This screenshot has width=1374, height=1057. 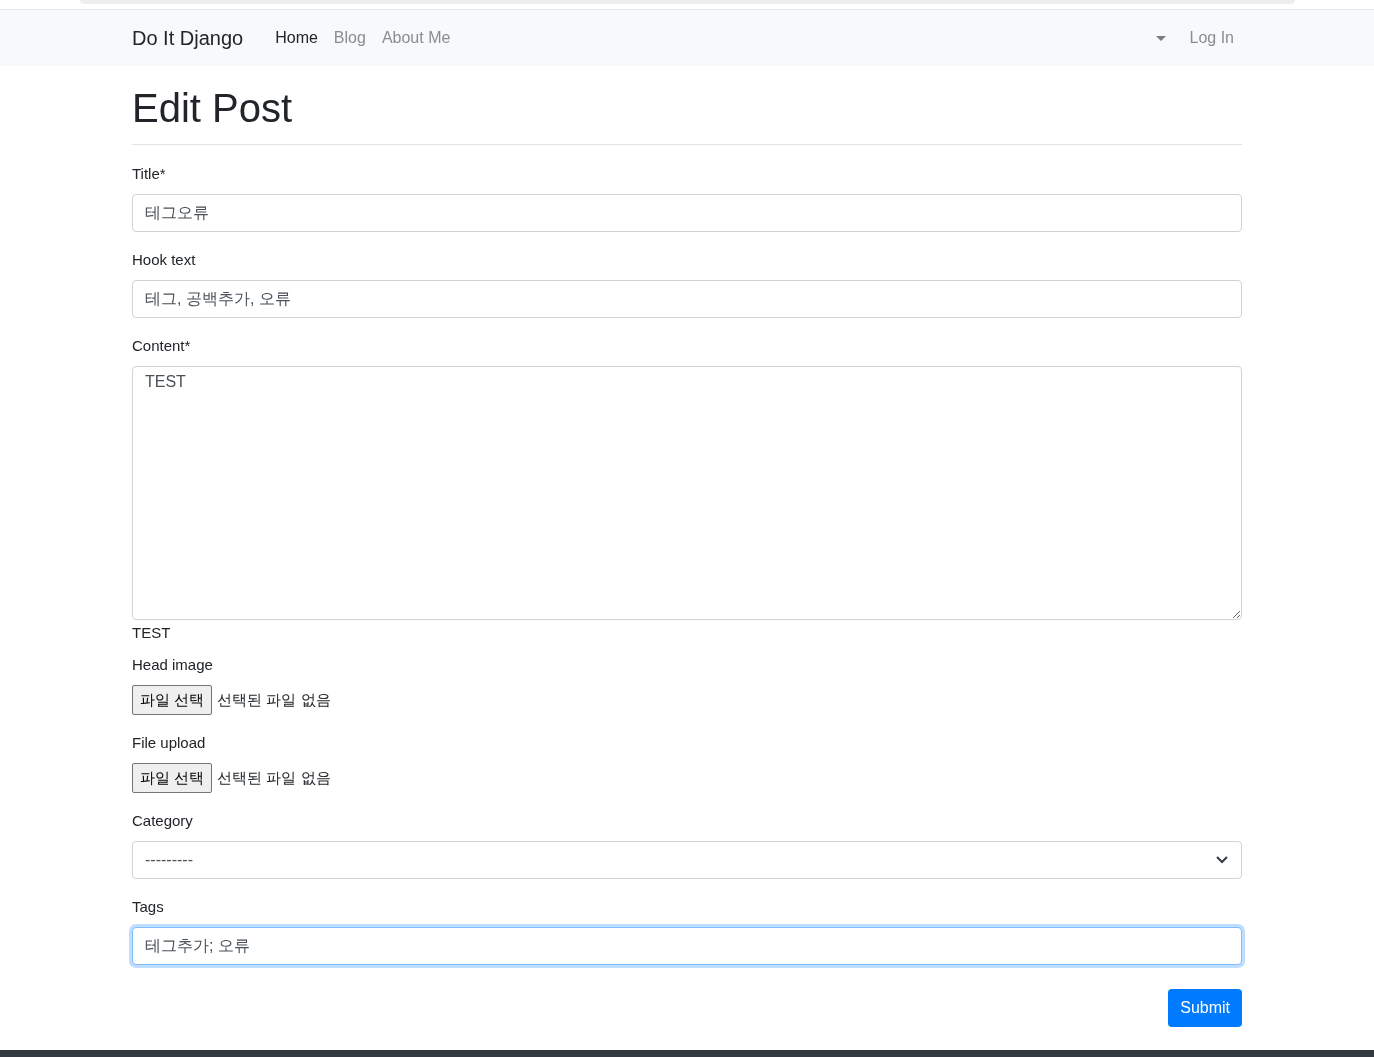 What do you see at coordinates (173, 665) in the screenshot?
I see `field-label: Head image` at bounding box center [173, 665].